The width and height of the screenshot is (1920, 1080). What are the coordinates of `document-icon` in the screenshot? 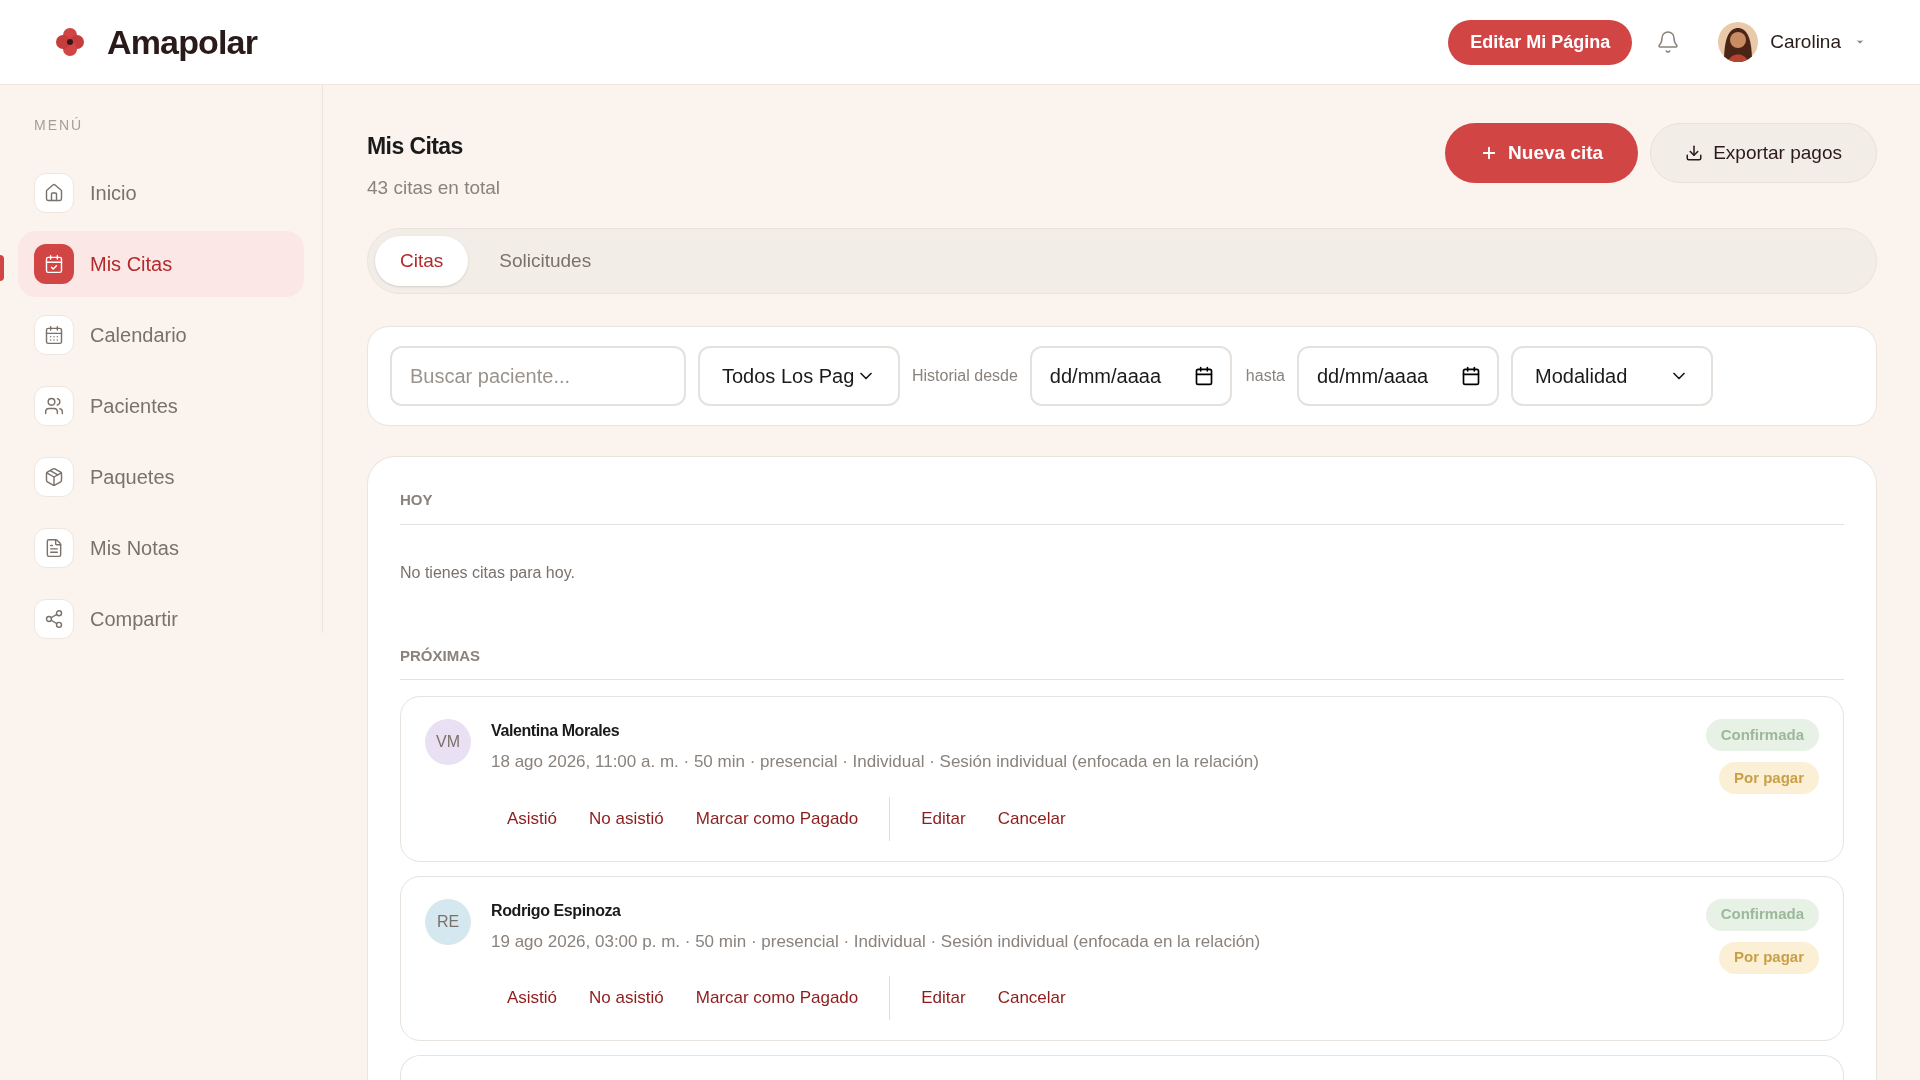 It's located at (54, 548).